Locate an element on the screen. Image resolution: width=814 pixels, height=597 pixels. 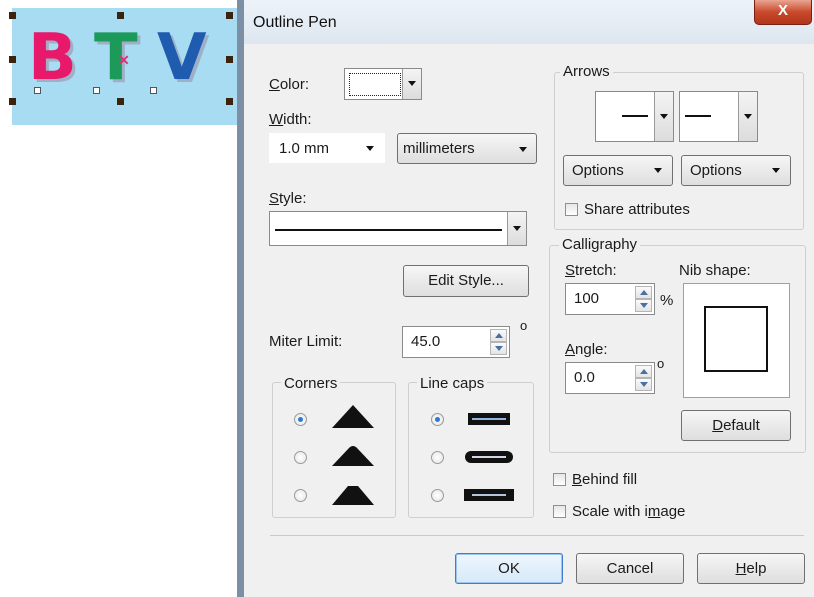
corner-miter-radio is located at coordinates (300, 419).